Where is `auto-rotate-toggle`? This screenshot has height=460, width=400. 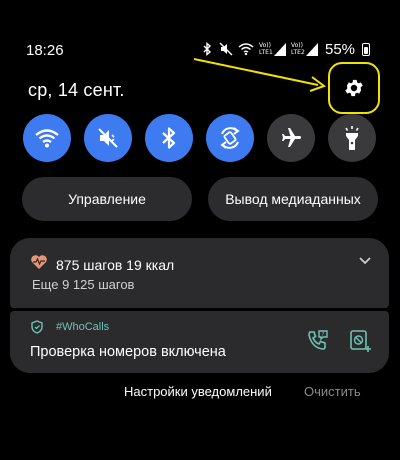
auto-rotate-toggle is located at coordinates (230, 138).